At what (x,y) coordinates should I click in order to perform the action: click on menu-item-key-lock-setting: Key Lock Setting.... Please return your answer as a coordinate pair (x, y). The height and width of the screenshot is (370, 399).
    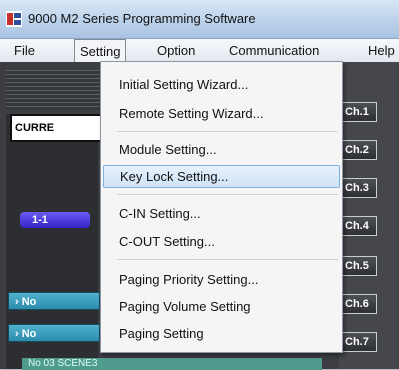
    Looking at the image, I should click on (221, 176).